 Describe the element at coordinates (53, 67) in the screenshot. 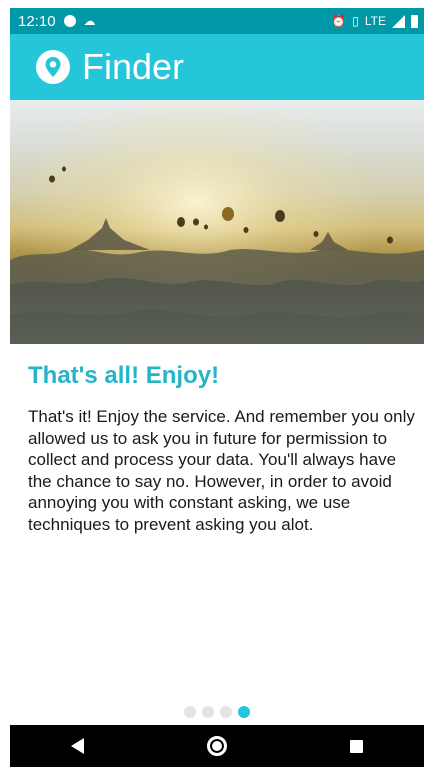

I see `location-pin-icon` at that location.